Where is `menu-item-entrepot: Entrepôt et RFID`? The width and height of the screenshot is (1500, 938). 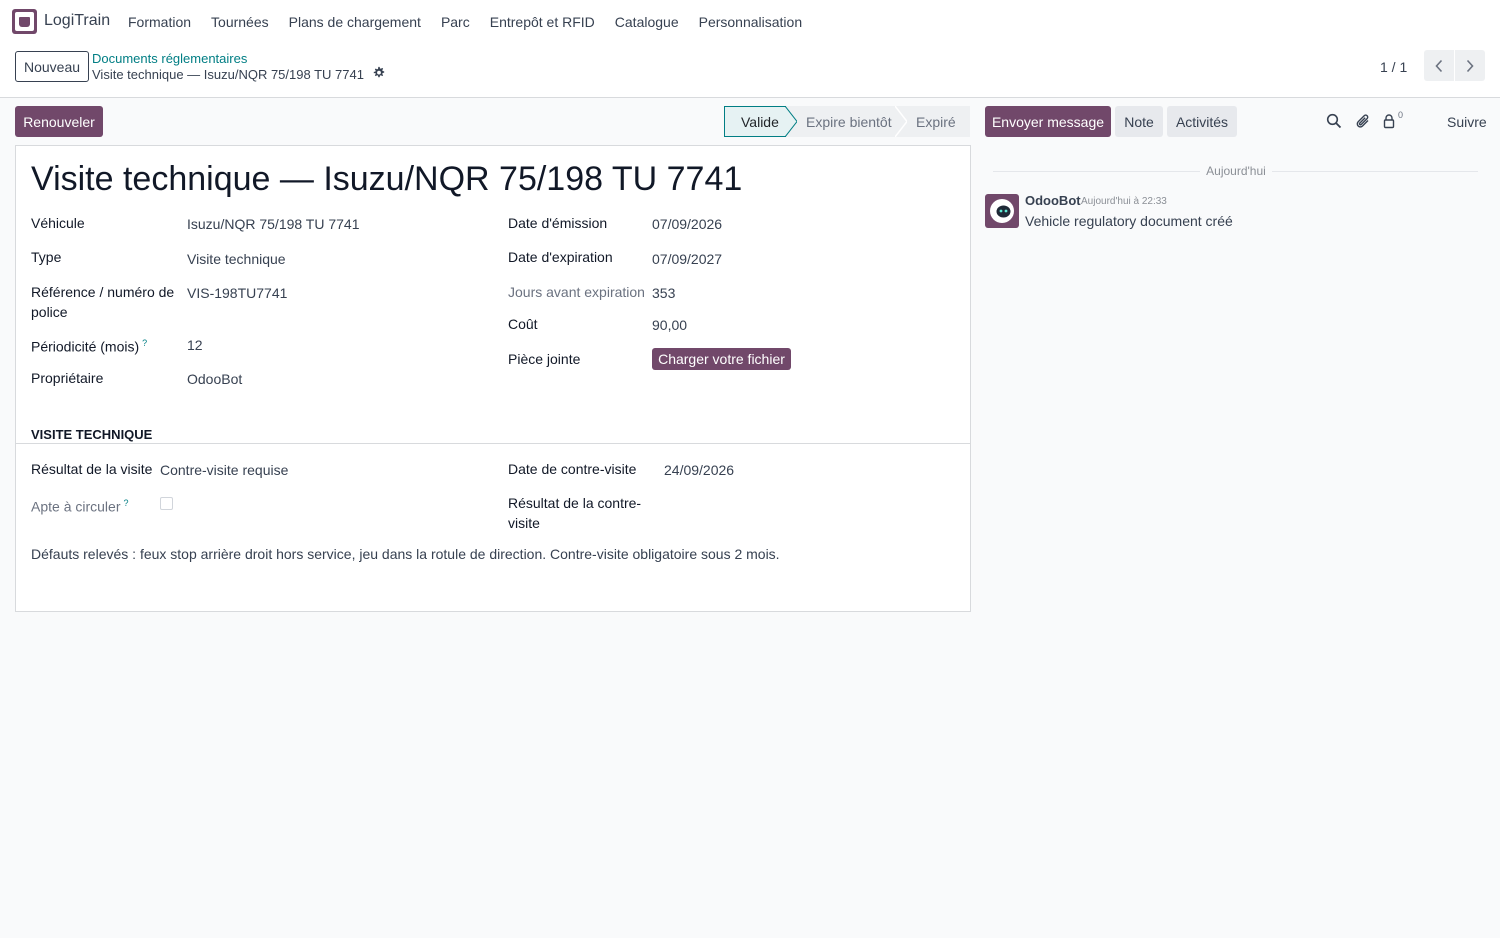 menu-item-entrepot: Entrepôt et RFID is located at coordinates (542, 22).